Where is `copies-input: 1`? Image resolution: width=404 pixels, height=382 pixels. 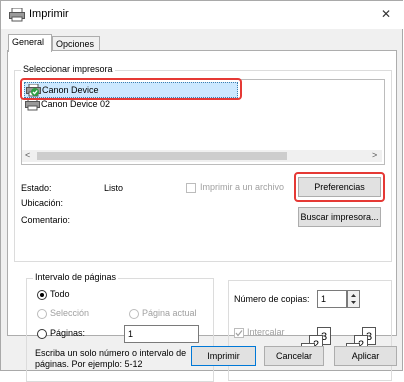 copies-input: 1 is located at coordinates (332, 299).